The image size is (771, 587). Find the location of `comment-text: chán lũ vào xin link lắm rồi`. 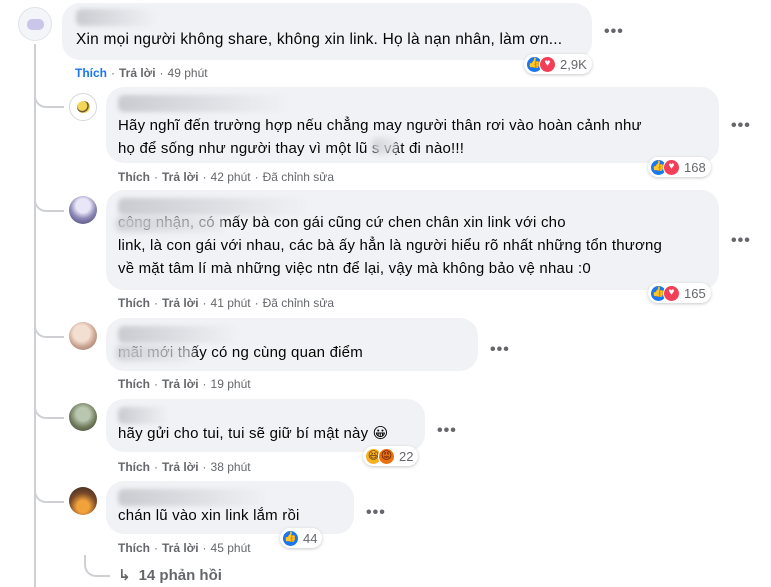

comment-text: chán lũ vào xin link lắm rồi is located at coordinates (209, 515).